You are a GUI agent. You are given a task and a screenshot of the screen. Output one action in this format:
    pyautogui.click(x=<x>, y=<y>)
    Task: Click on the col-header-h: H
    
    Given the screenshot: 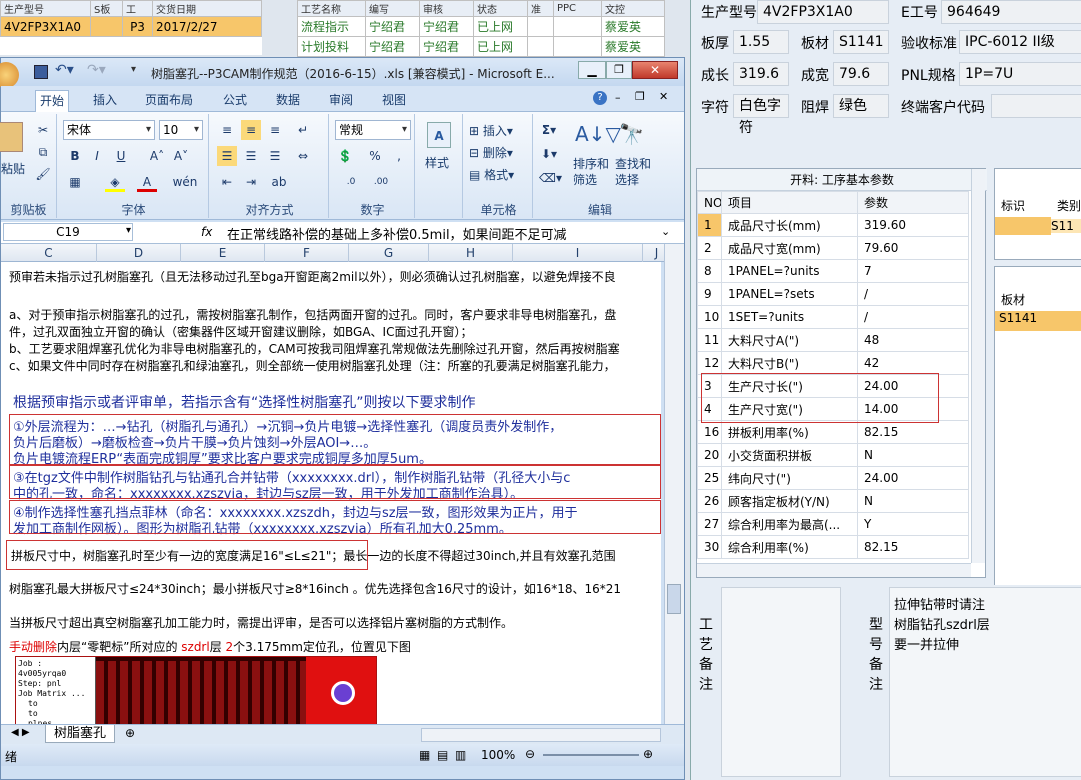 What is the action you would take?
    pyautogui.click(x=471, y=253)
    